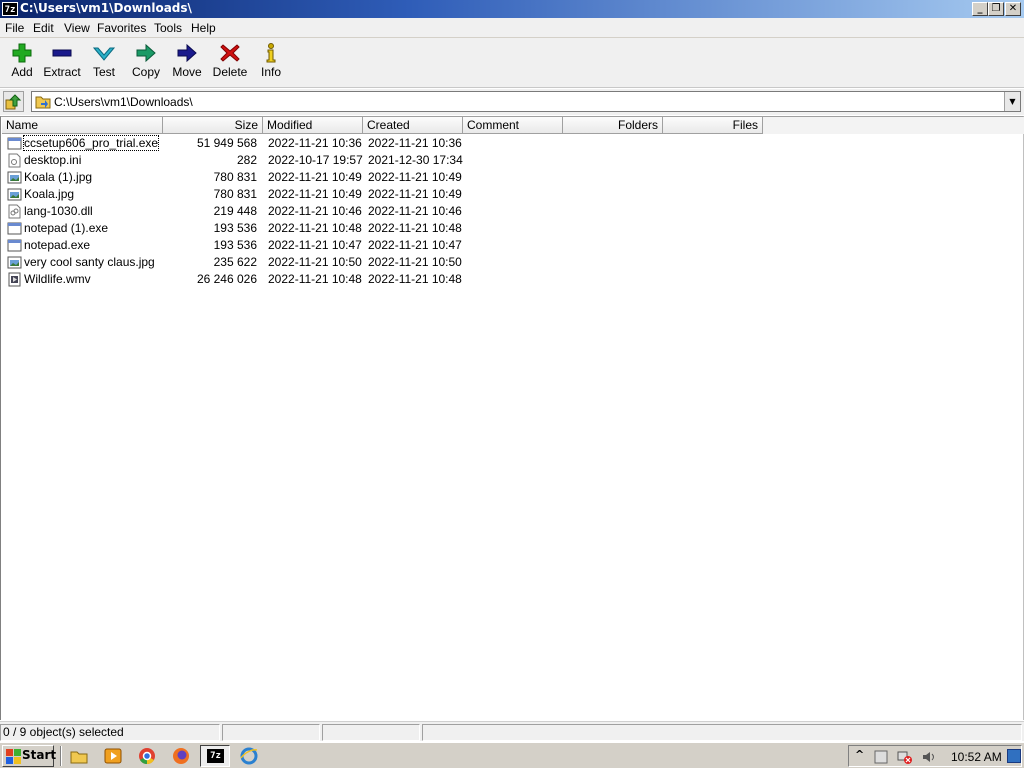 The height and width of the screenshot is (768, 1024). I want to click on file-created: 2022-11-21 10:49, so click(415, 177).